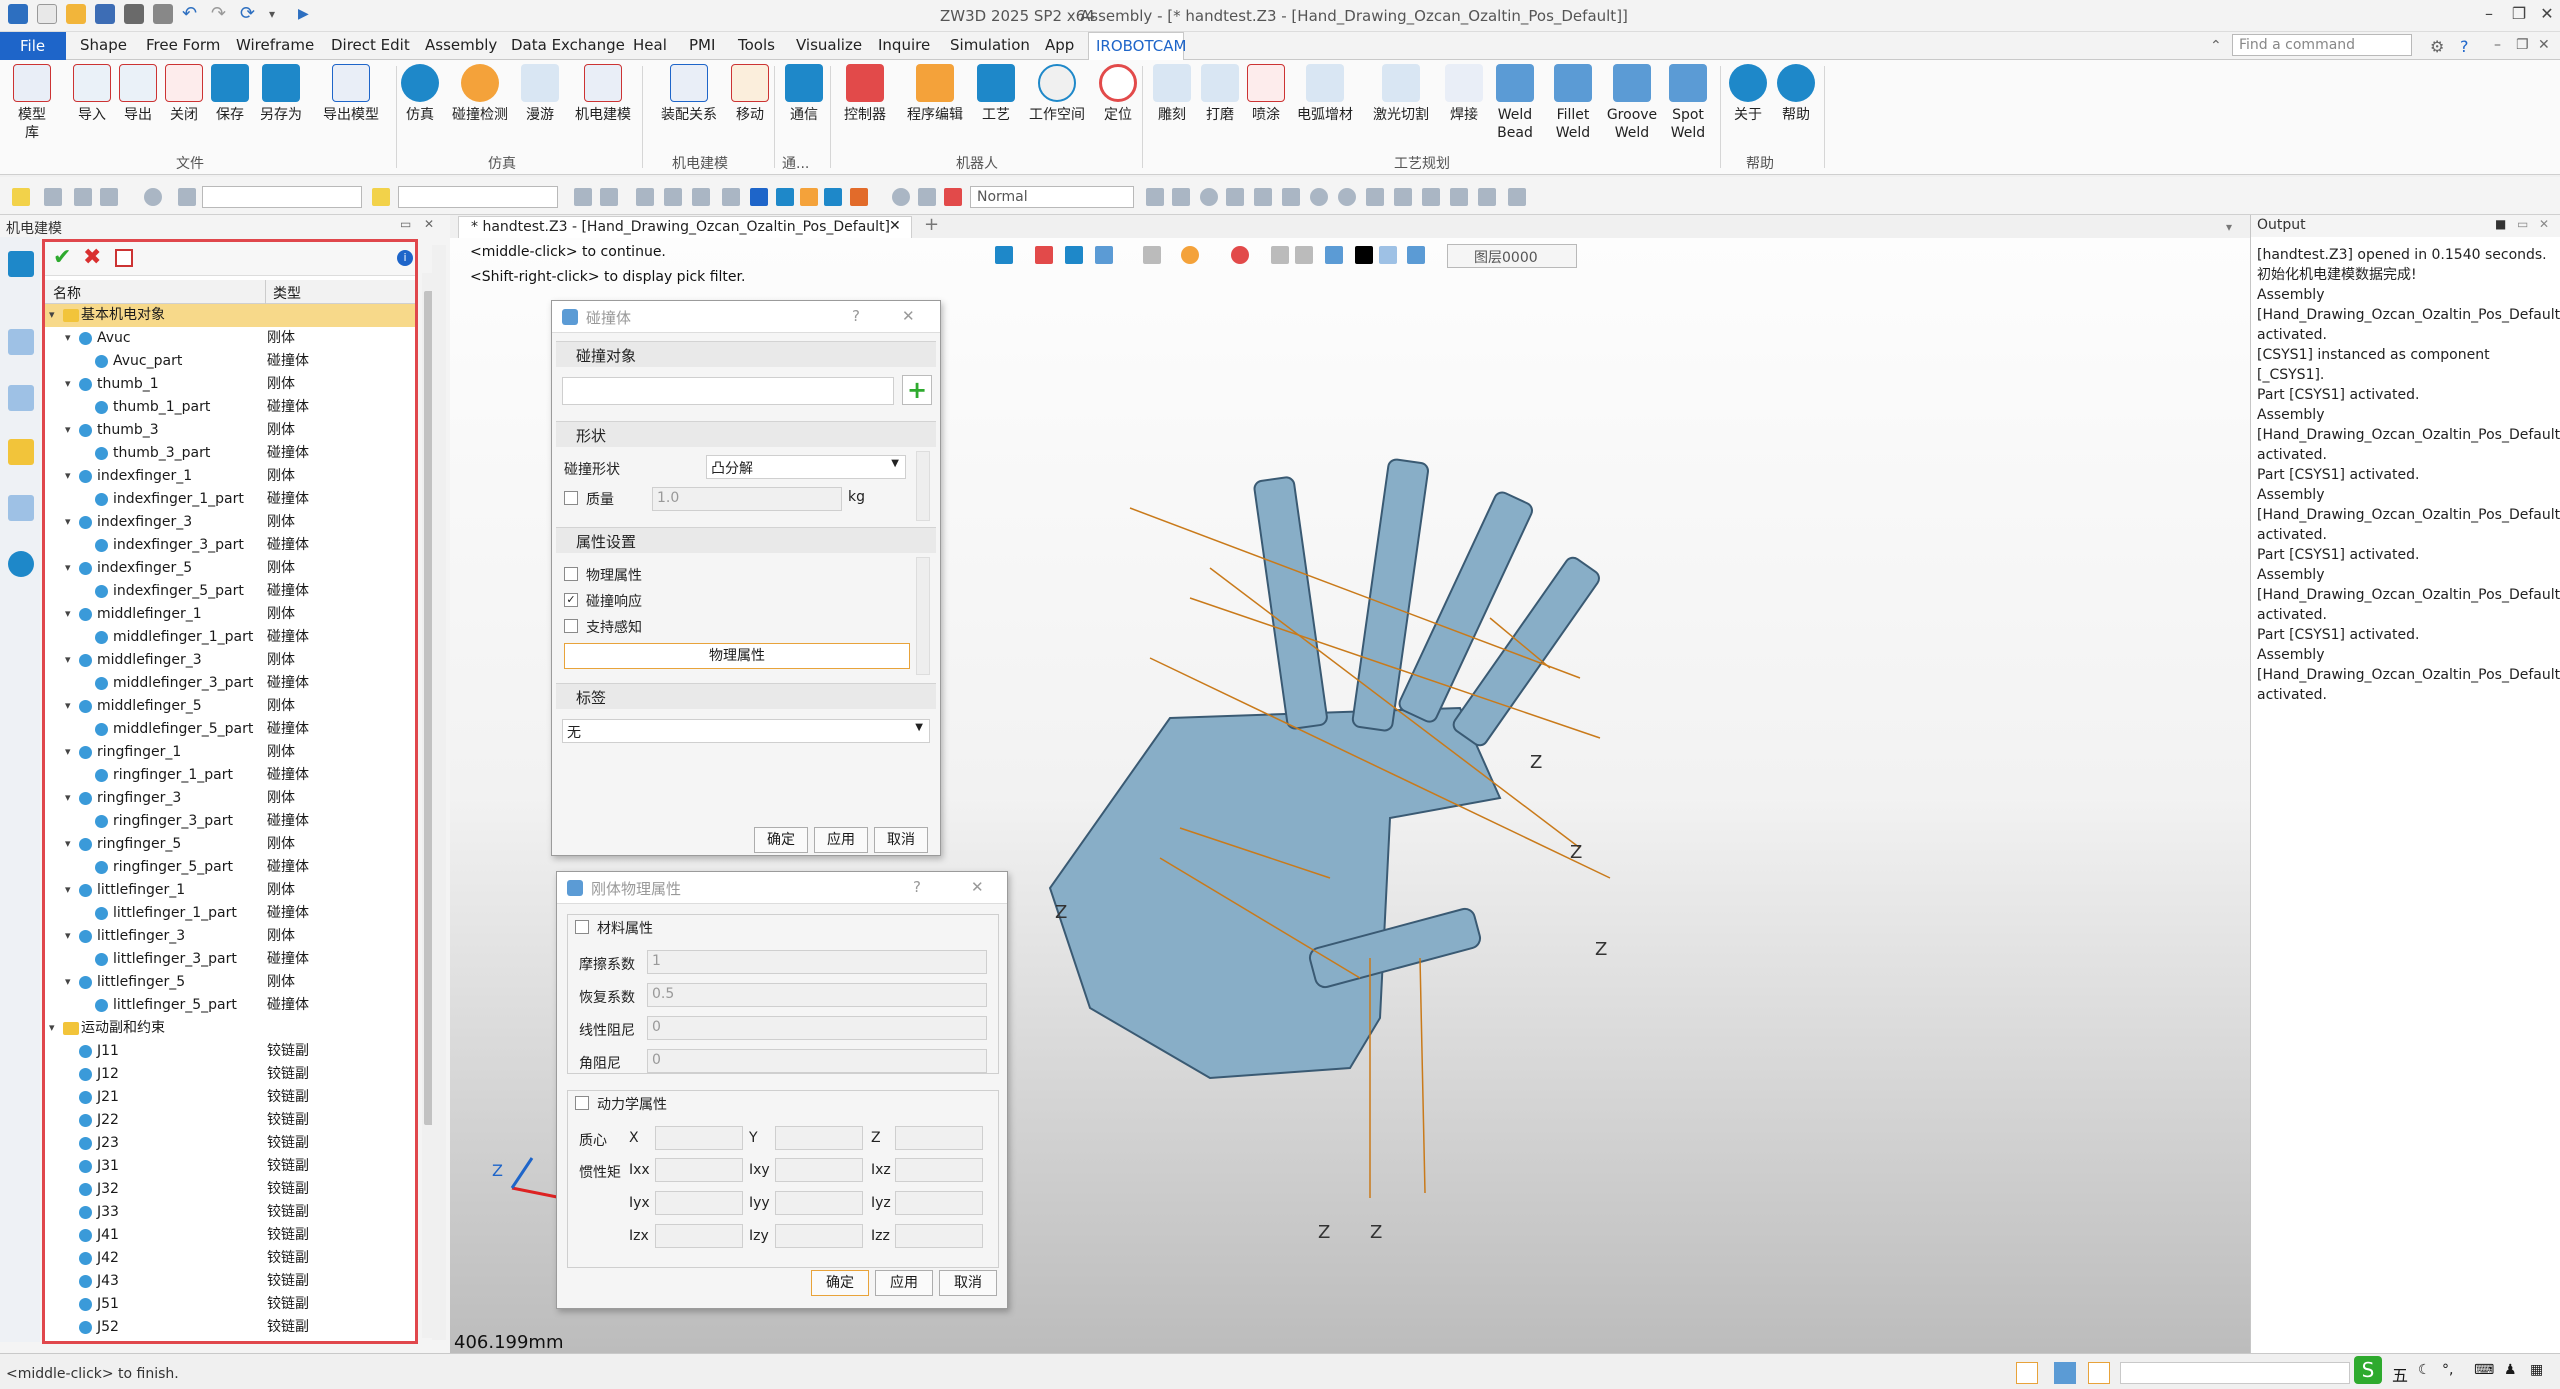 The width and height of the screenshot is (2560, 1389). Describe the element at coordinates (184, 94) in the screenshot. I see `close-button: 关闭` at that location.